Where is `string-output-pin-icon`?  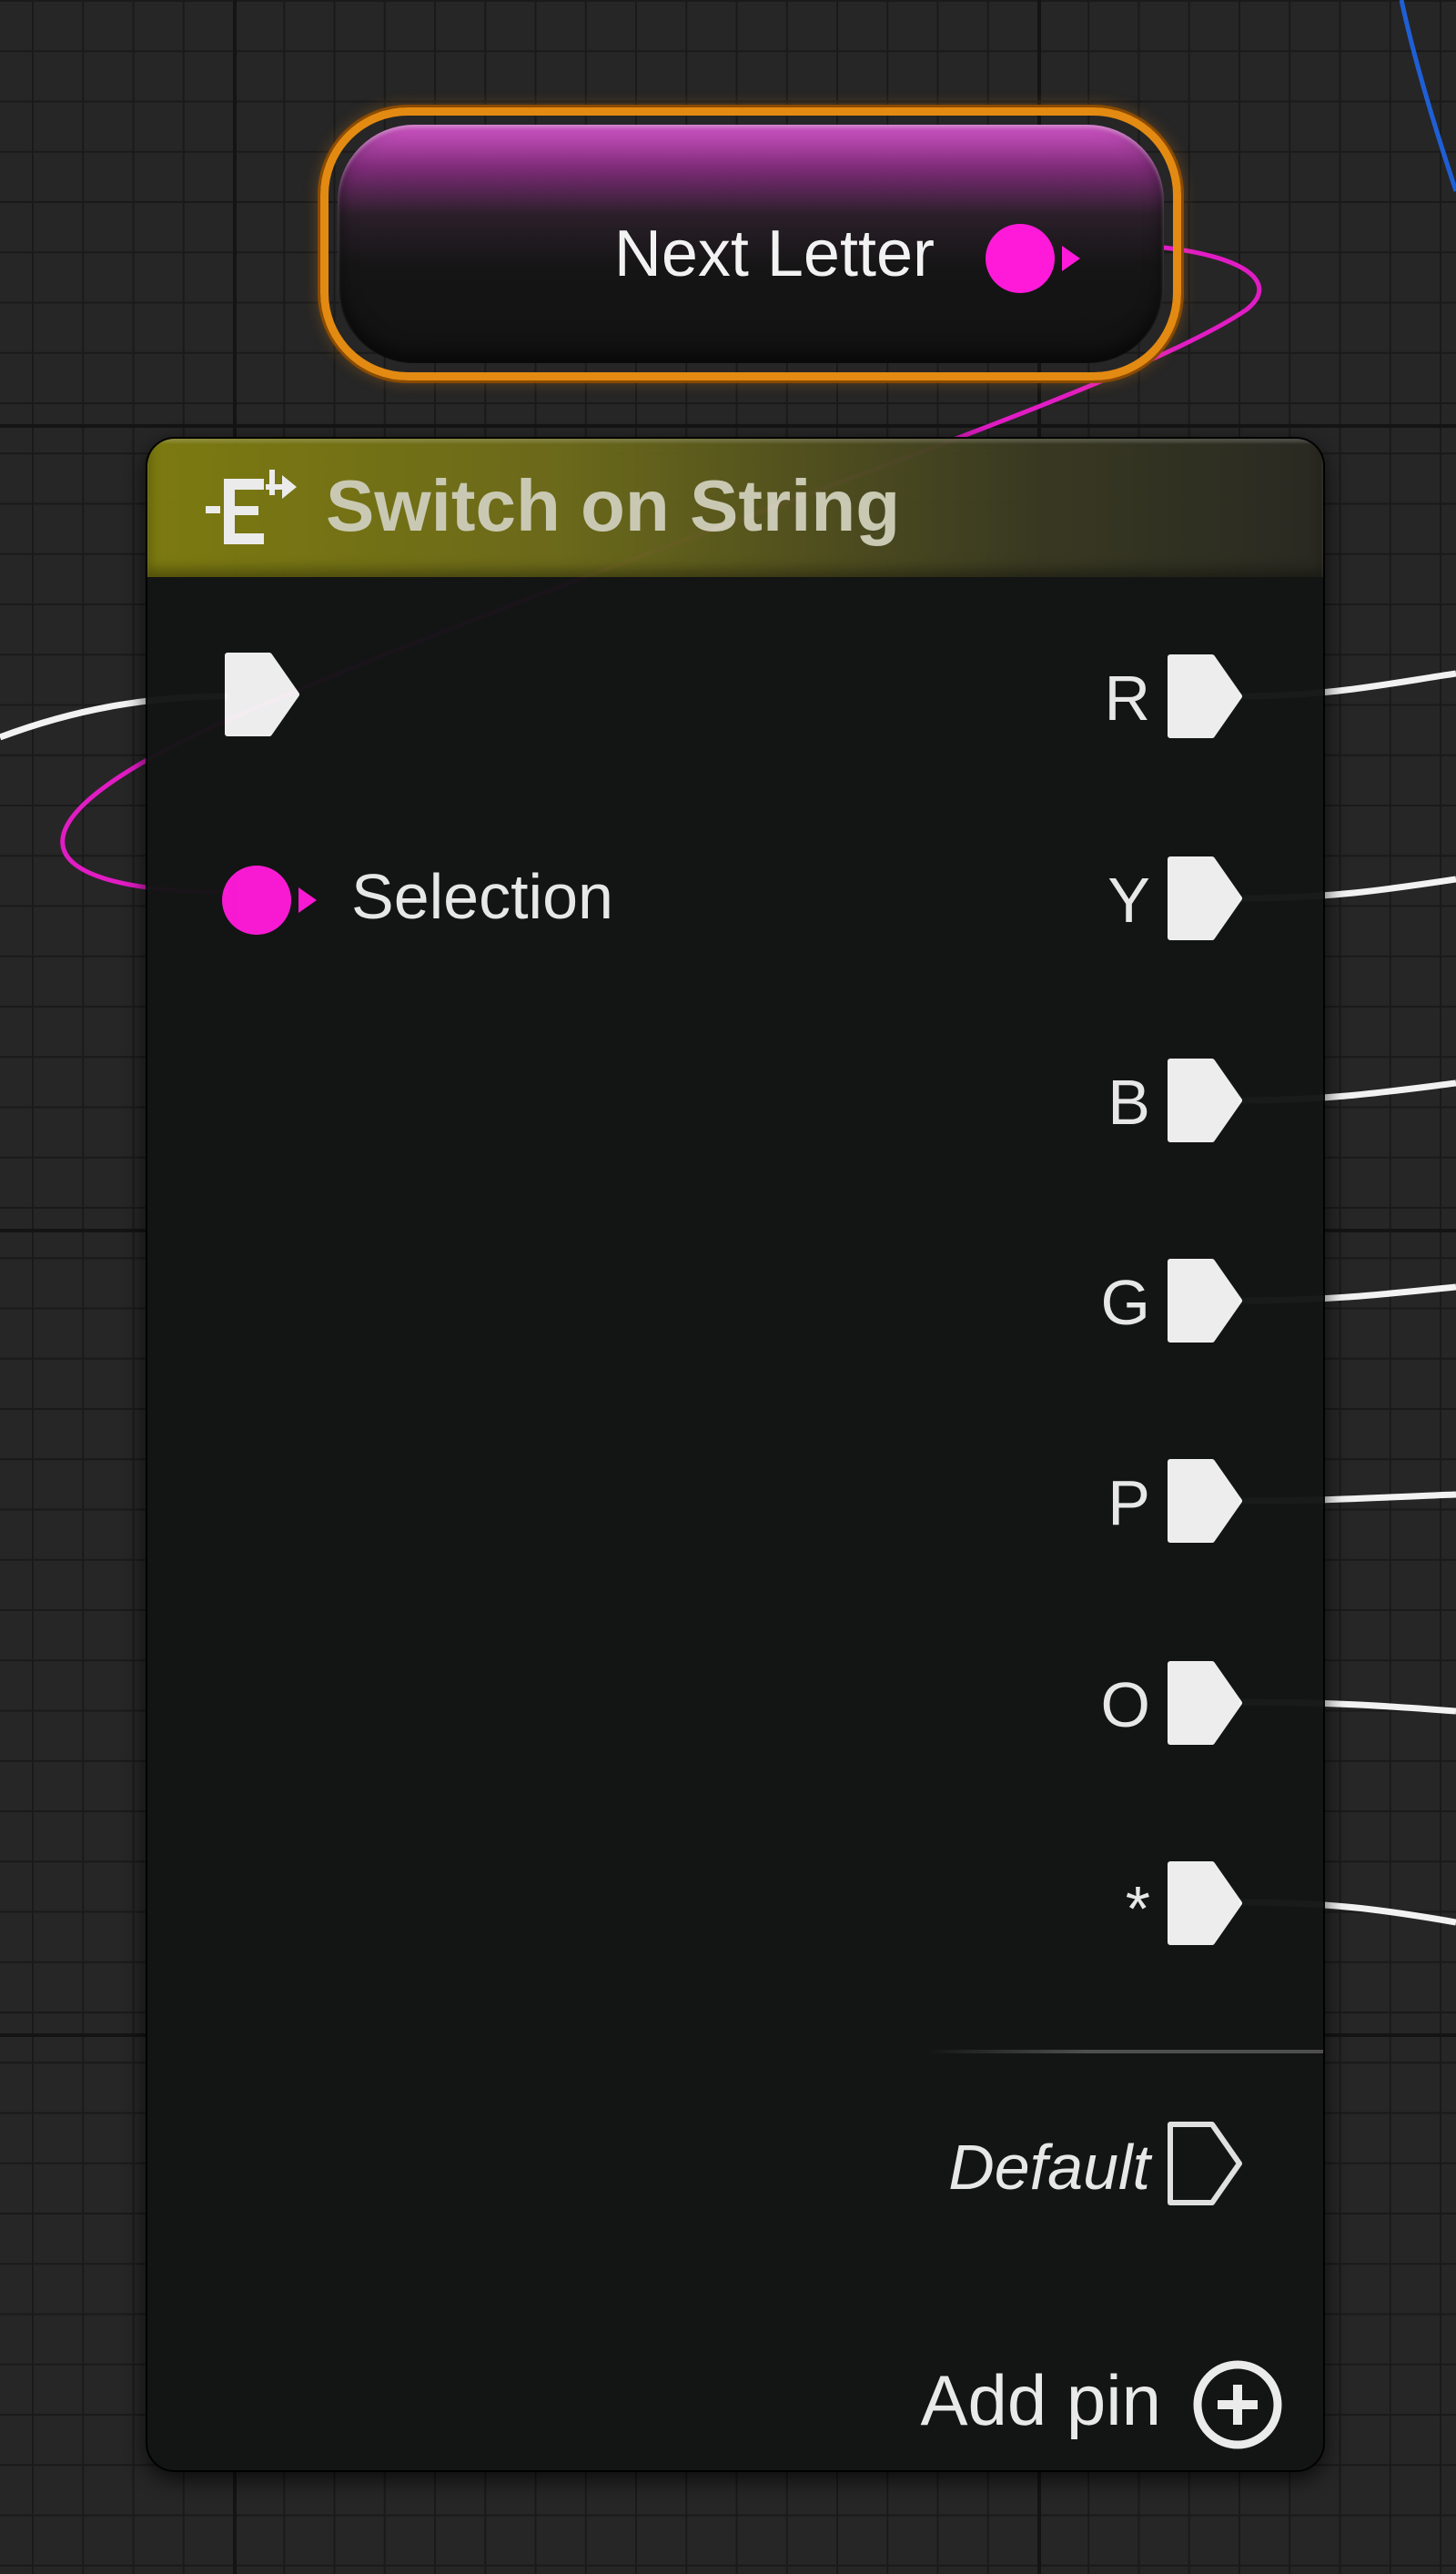 string-output-pin-icon is located at coordinates (1034, 258).